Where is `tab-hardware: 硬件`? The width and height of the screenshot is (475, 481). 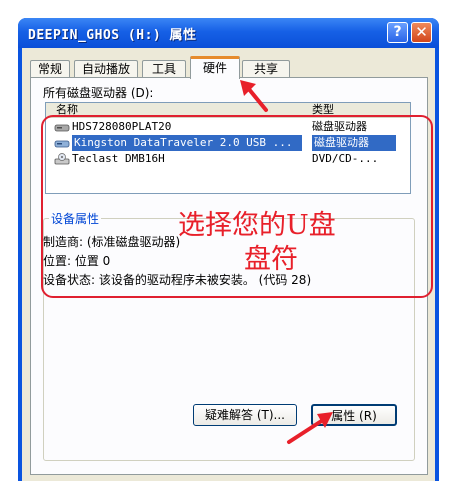 tab-hardware: 硬件 is located at coordinates (215, 67).